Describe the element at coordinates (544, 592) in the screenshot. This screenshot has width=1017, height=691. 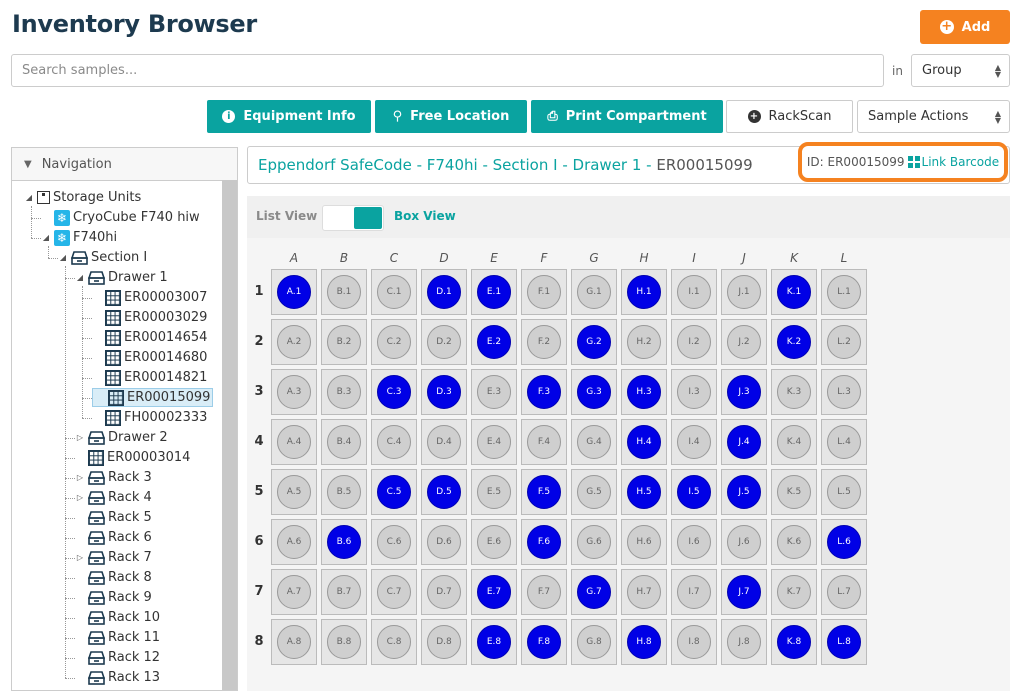
I see `box-position: F.7` at that location.